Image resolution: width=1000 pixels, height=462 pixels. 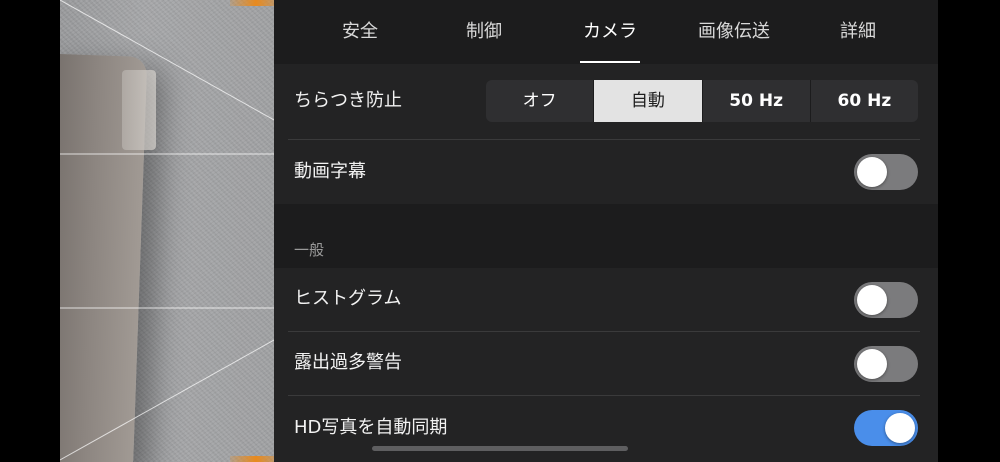 I want to click on hd-photo-sync-toggle, so click(x=886, y=428).